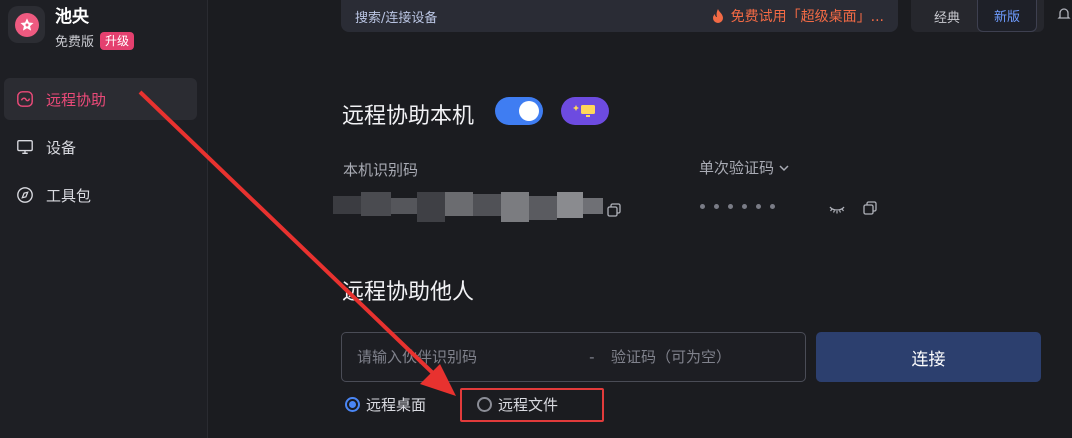 This screenshot has height=438, width=1072. Describe the element at coordinates (928, 357) in the screenshot. I see `connect-button: 连接` at that location.